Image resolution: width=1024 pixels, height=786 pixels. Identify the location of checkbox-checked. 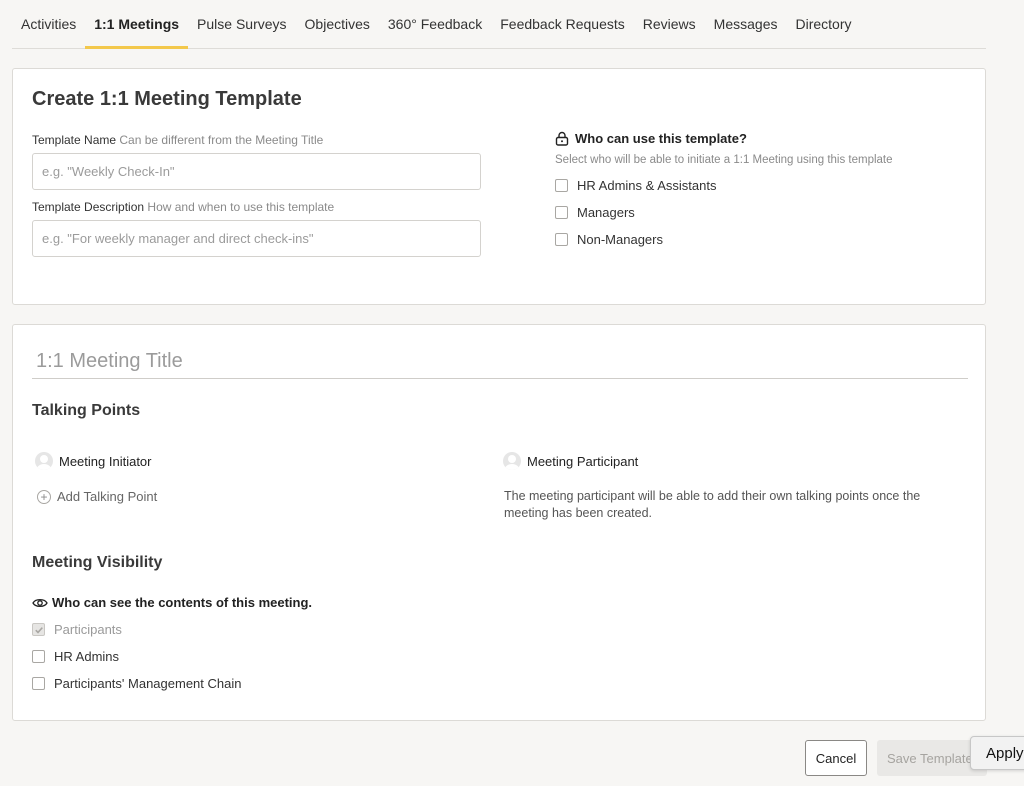
(38, 629).